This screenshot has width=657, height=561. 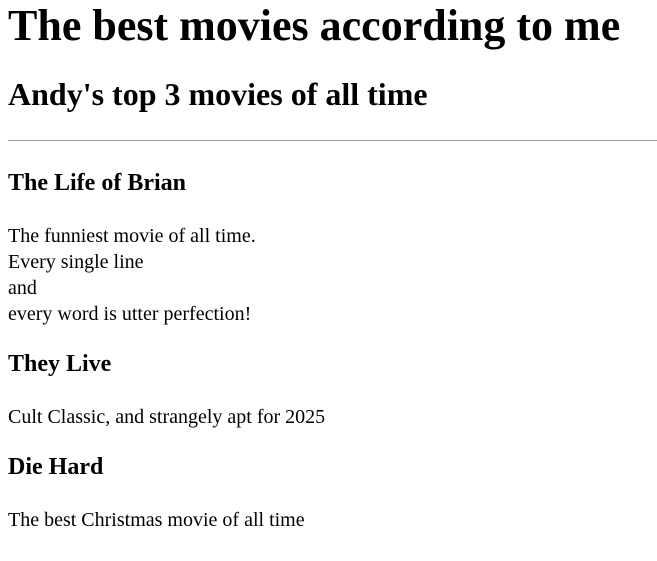 I want to click on page-subtitle: Andy's top 3 movies of all time, so click(x=218, y=94).